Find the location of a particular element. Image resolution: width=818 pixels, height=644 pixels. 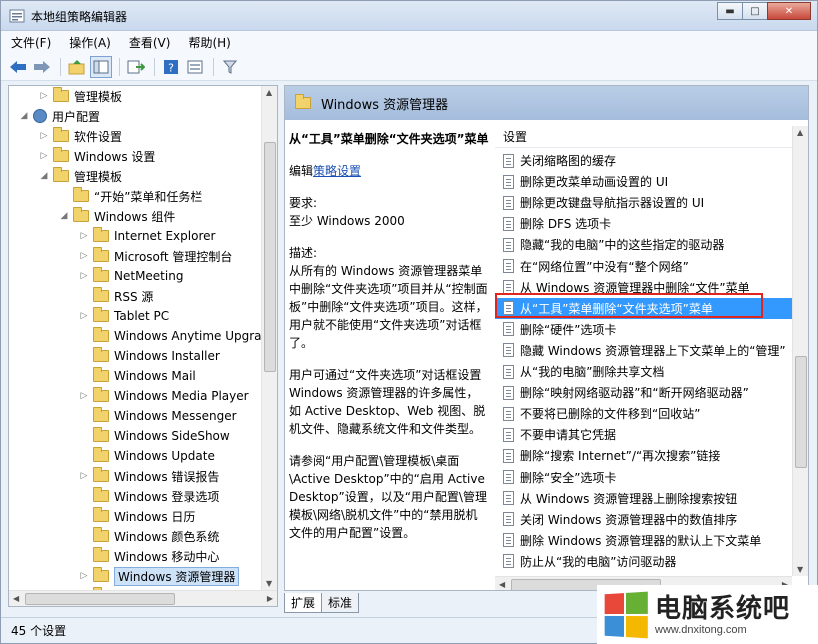

back-icon is located at coordinates (18, 66).